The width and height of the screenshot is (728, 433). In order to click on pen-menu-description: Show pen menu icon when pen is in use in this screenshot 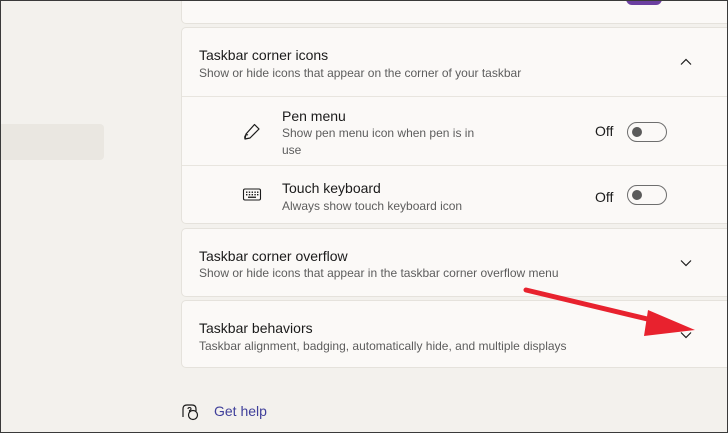, I will do `click(378, 141)`.